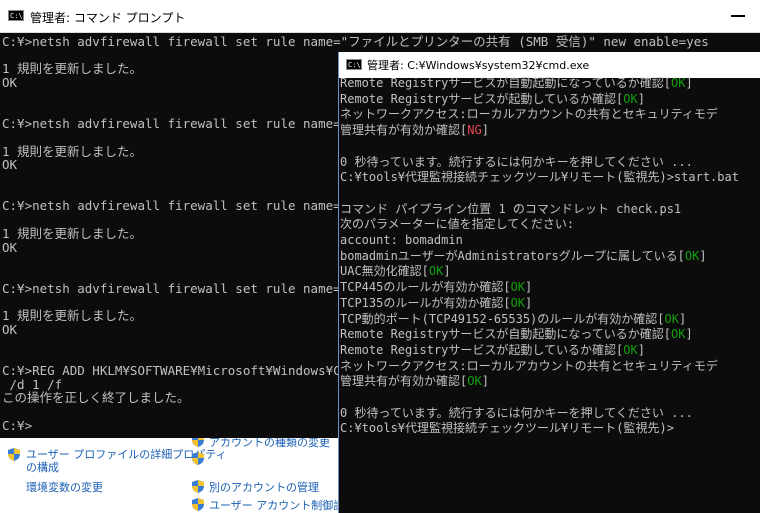 The image size is (760, 513). Describe the element at coordinates (474, 130) in the screenshot. I see `check-status: NG` at that location.